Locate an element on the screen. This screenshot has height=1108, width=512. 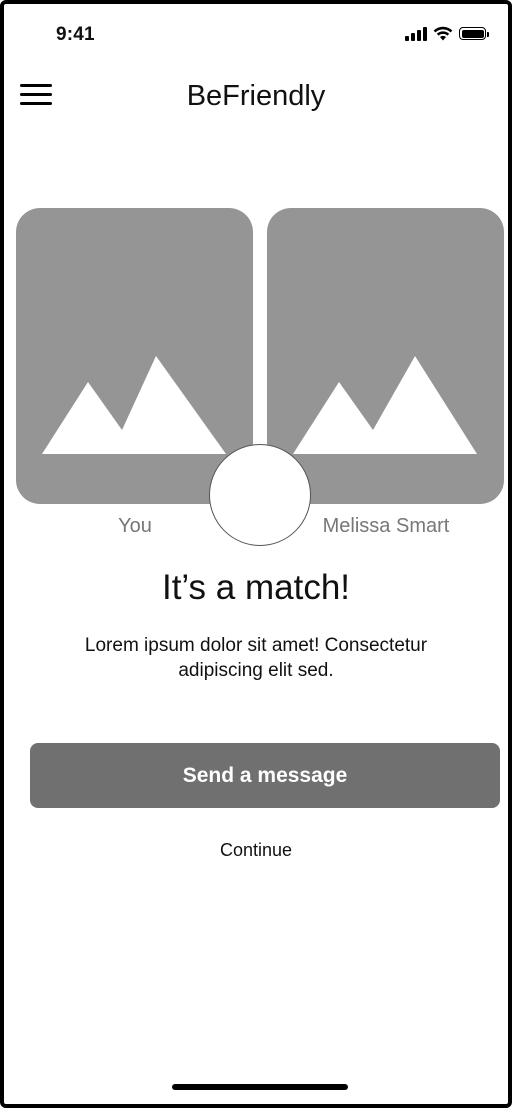
continue-link: Continue is located at coordinates (256, 850).